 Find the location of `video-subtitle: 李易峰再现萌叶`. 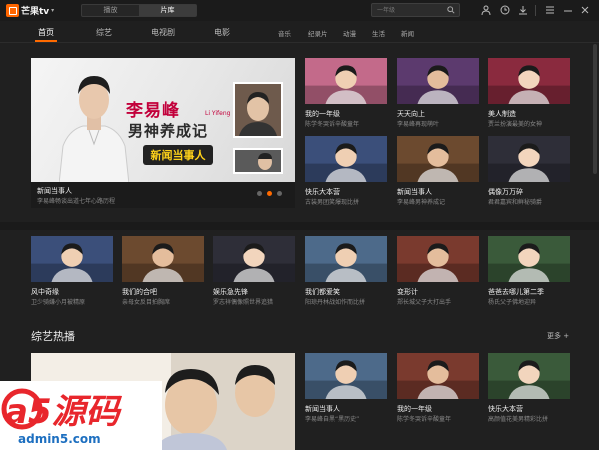

video-subtitle: 李易峰再现萌叶 is located at coordinates (418, 124).